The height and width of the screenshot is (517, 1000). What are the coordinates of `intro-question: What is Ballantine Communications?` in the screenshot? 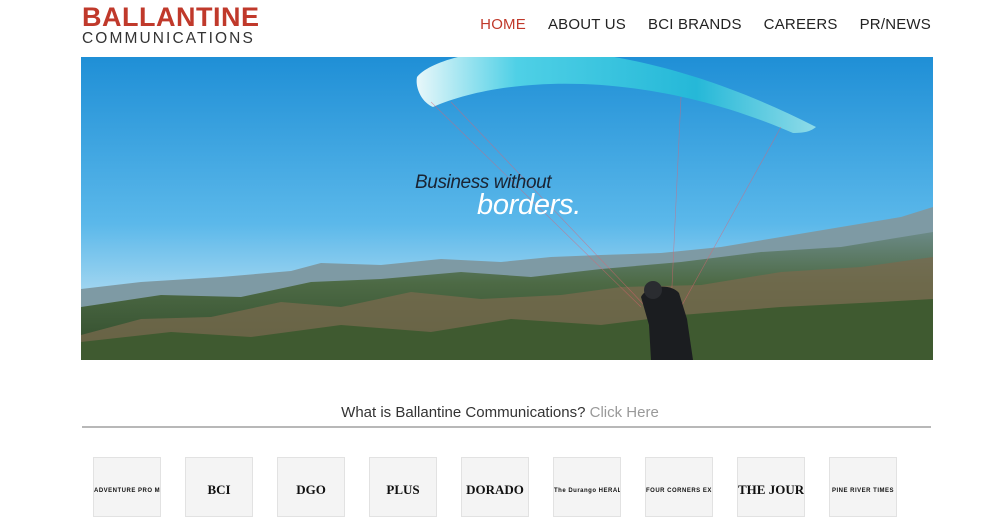 It's located at (463, 412).